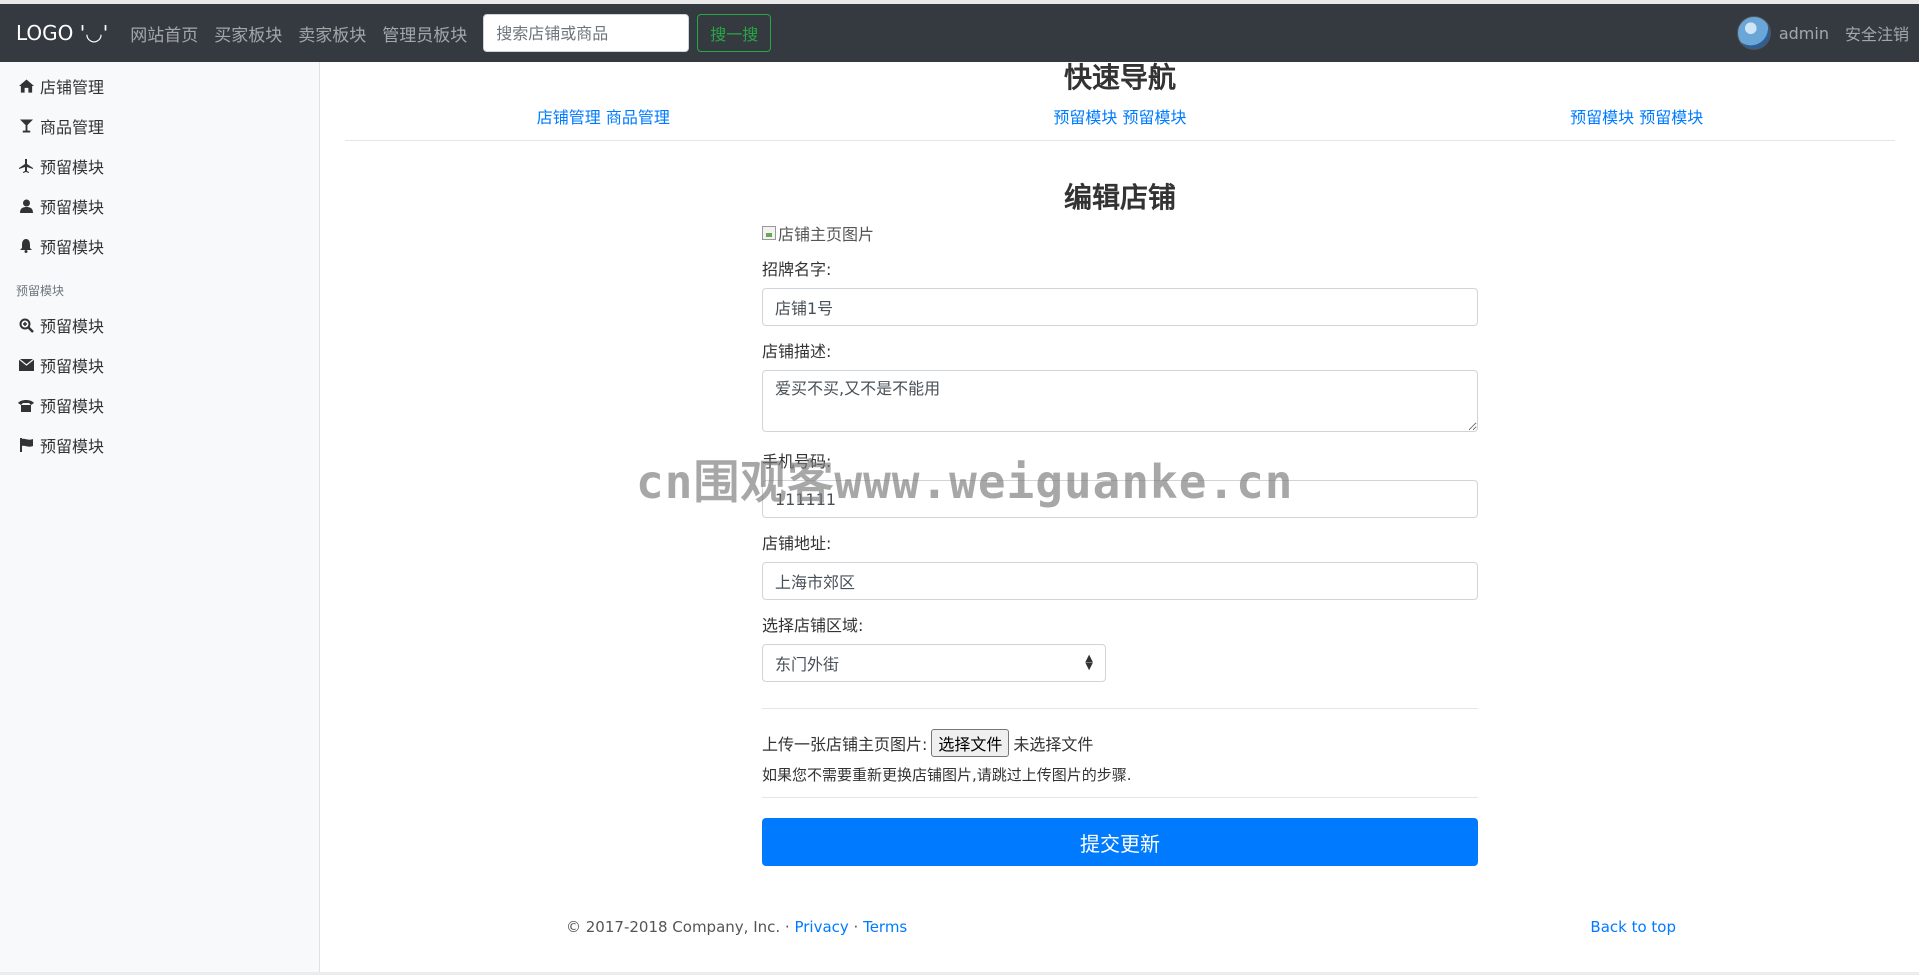 The width and height of the screenshot is (1919, 975). I want to click on nav-link-admin: 管理员板块, so click(424, 33).